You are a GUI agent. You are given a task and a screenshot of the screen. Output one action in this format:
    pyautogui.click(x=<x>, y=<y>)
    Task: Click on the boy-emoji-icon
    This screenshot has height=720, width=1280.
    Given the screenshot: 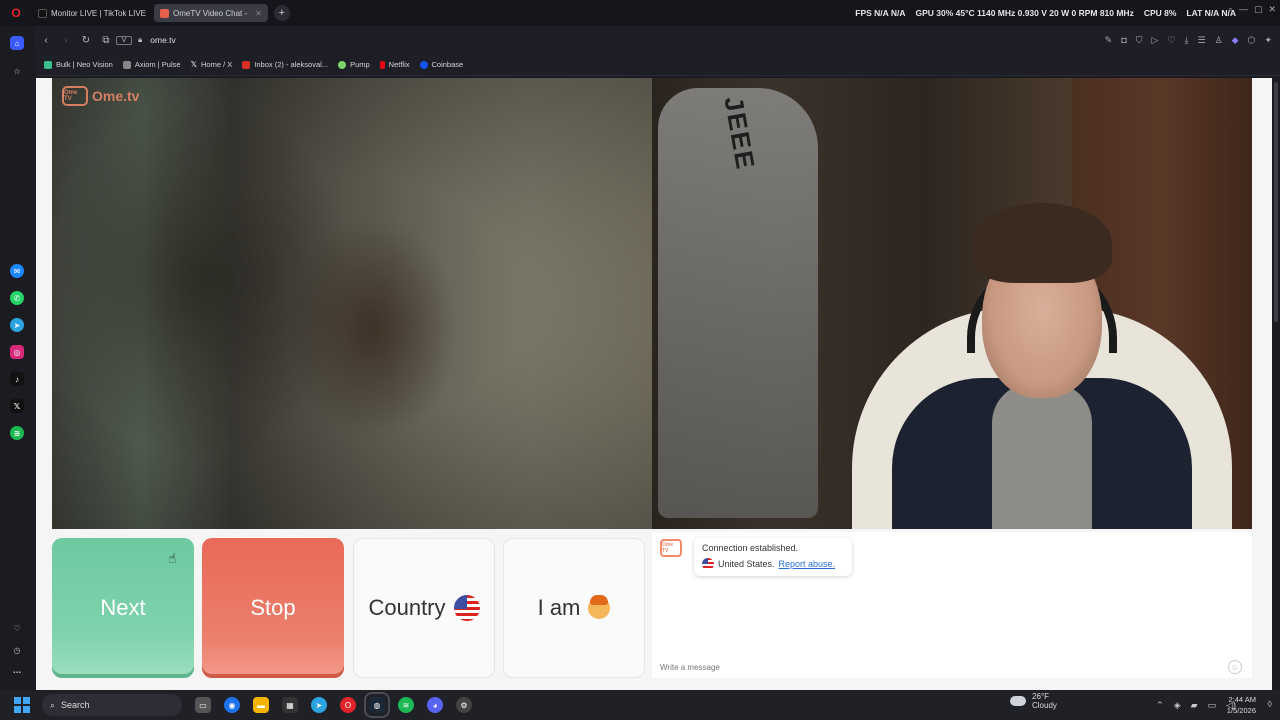 What is the action you would take?
    pyautogui.click(x=599, y=607)
    